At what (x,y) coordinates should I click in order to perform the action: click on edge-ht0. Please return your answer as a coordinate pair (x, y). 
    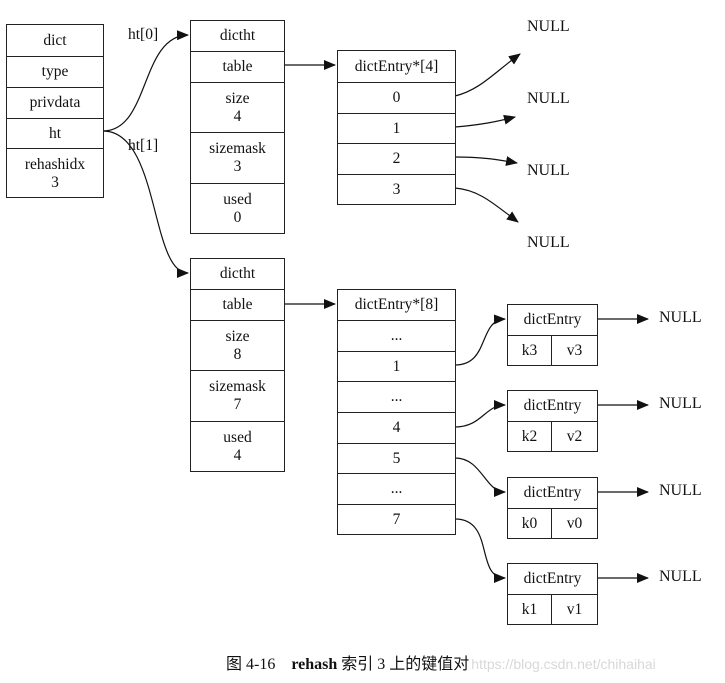
    Looking at the image, I should click on (145, 81).